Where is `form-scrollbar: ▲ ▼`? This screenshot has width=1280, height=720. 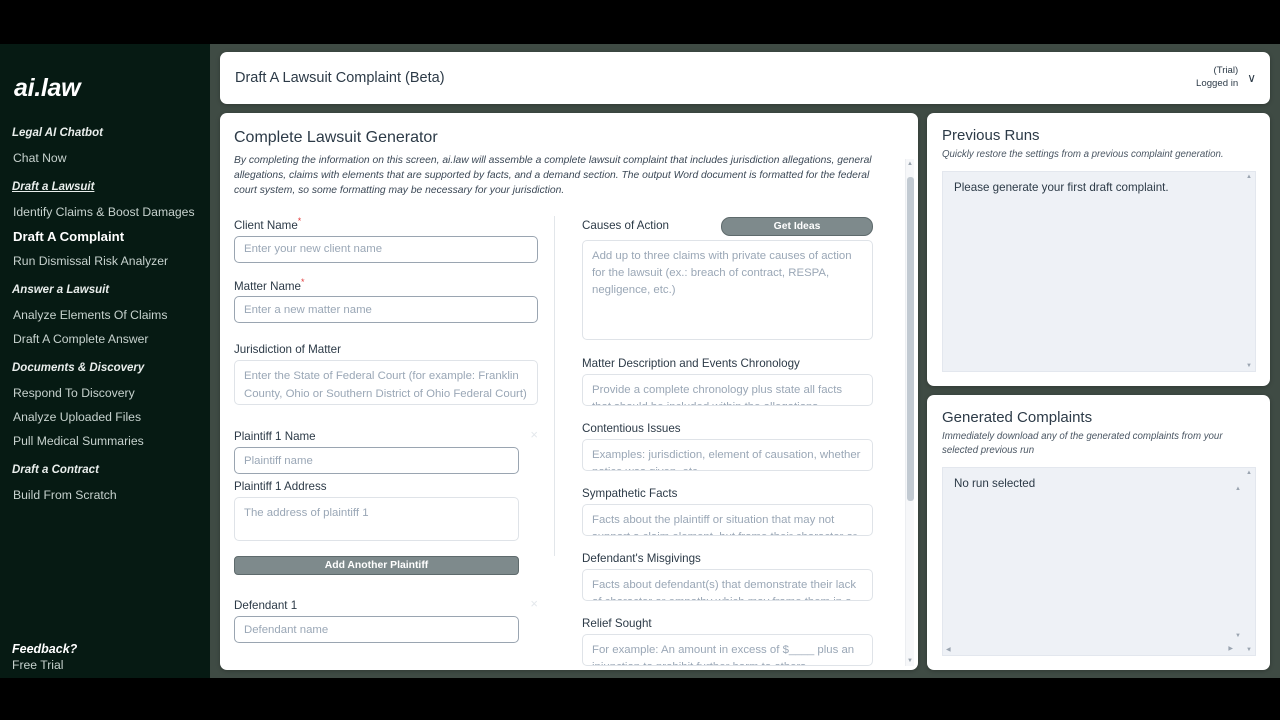
form-scrollbar: ▲ ▼ is located at coordinates (909, 412).